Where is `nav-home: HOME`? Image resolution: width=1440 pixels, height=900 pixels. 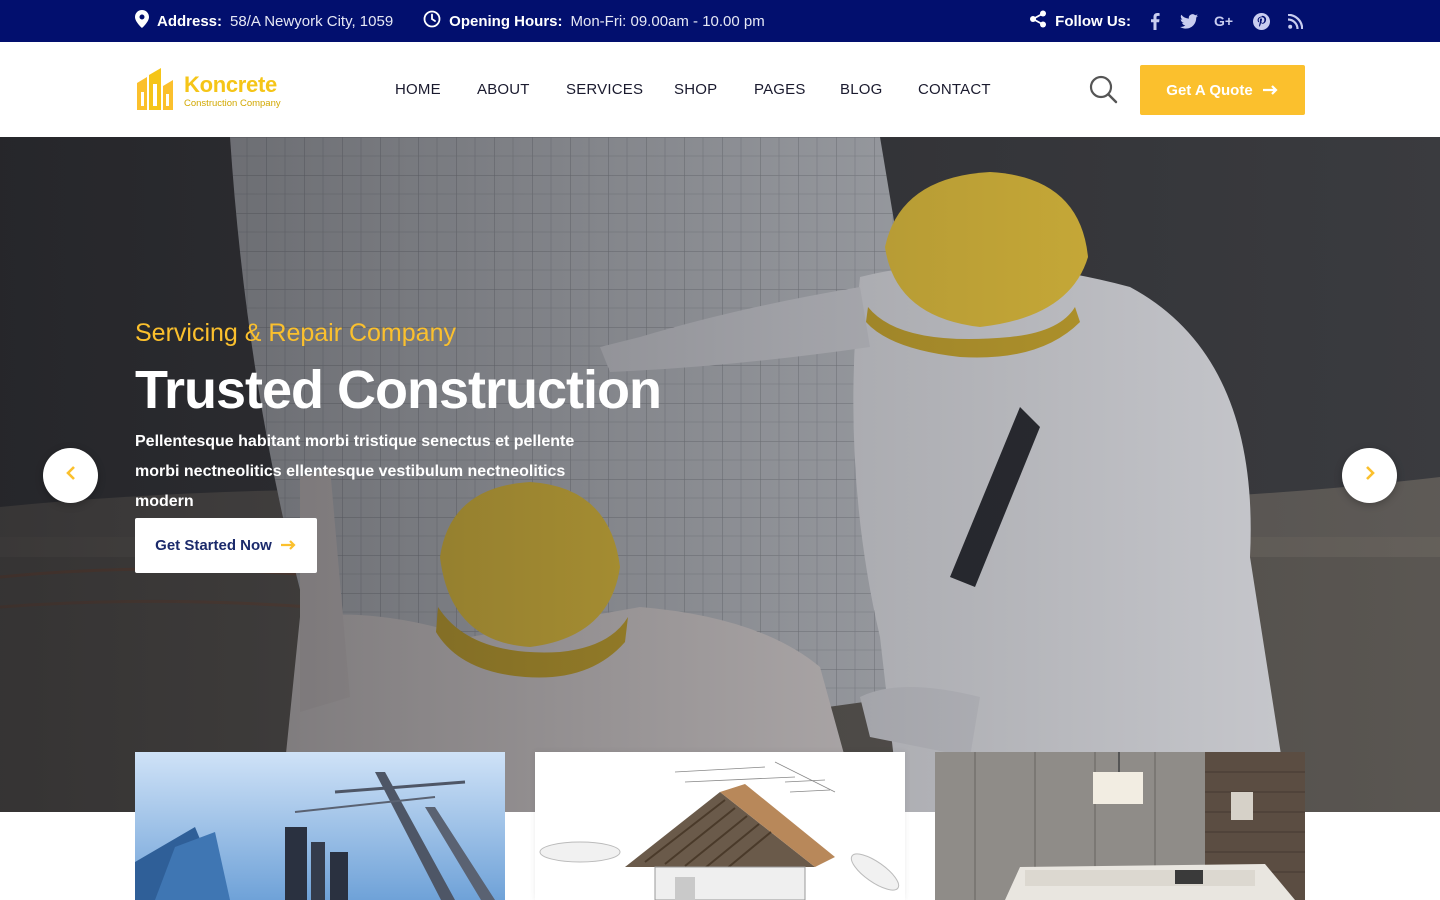 nav-home: HOME is located at coordinates (436, 89).